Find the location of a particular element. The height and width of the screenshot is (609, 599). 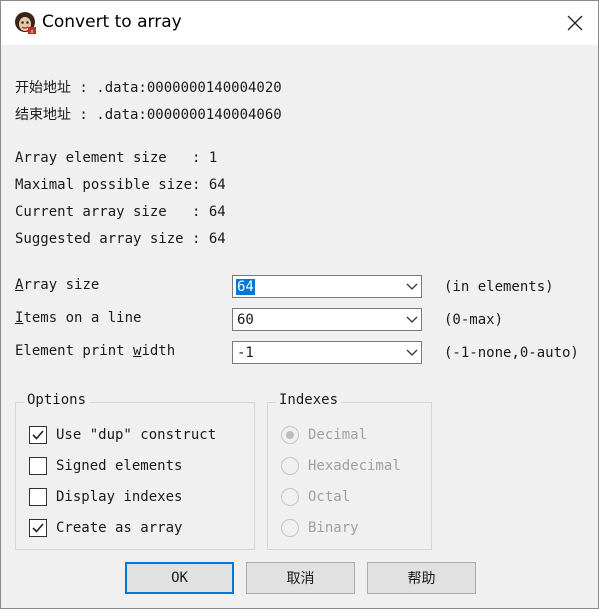

items-on-line-value: 60 is located at coordinates (245, 320).